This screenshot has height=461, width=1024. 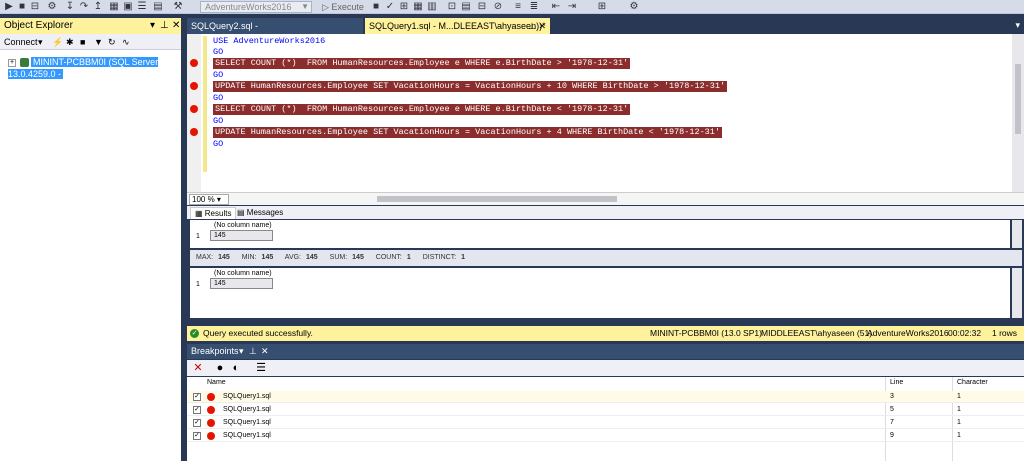 What do you see at coordinates (22, 7) in the screenshot?
I see `pause-icon: ■` at bounding box center [22, 7].